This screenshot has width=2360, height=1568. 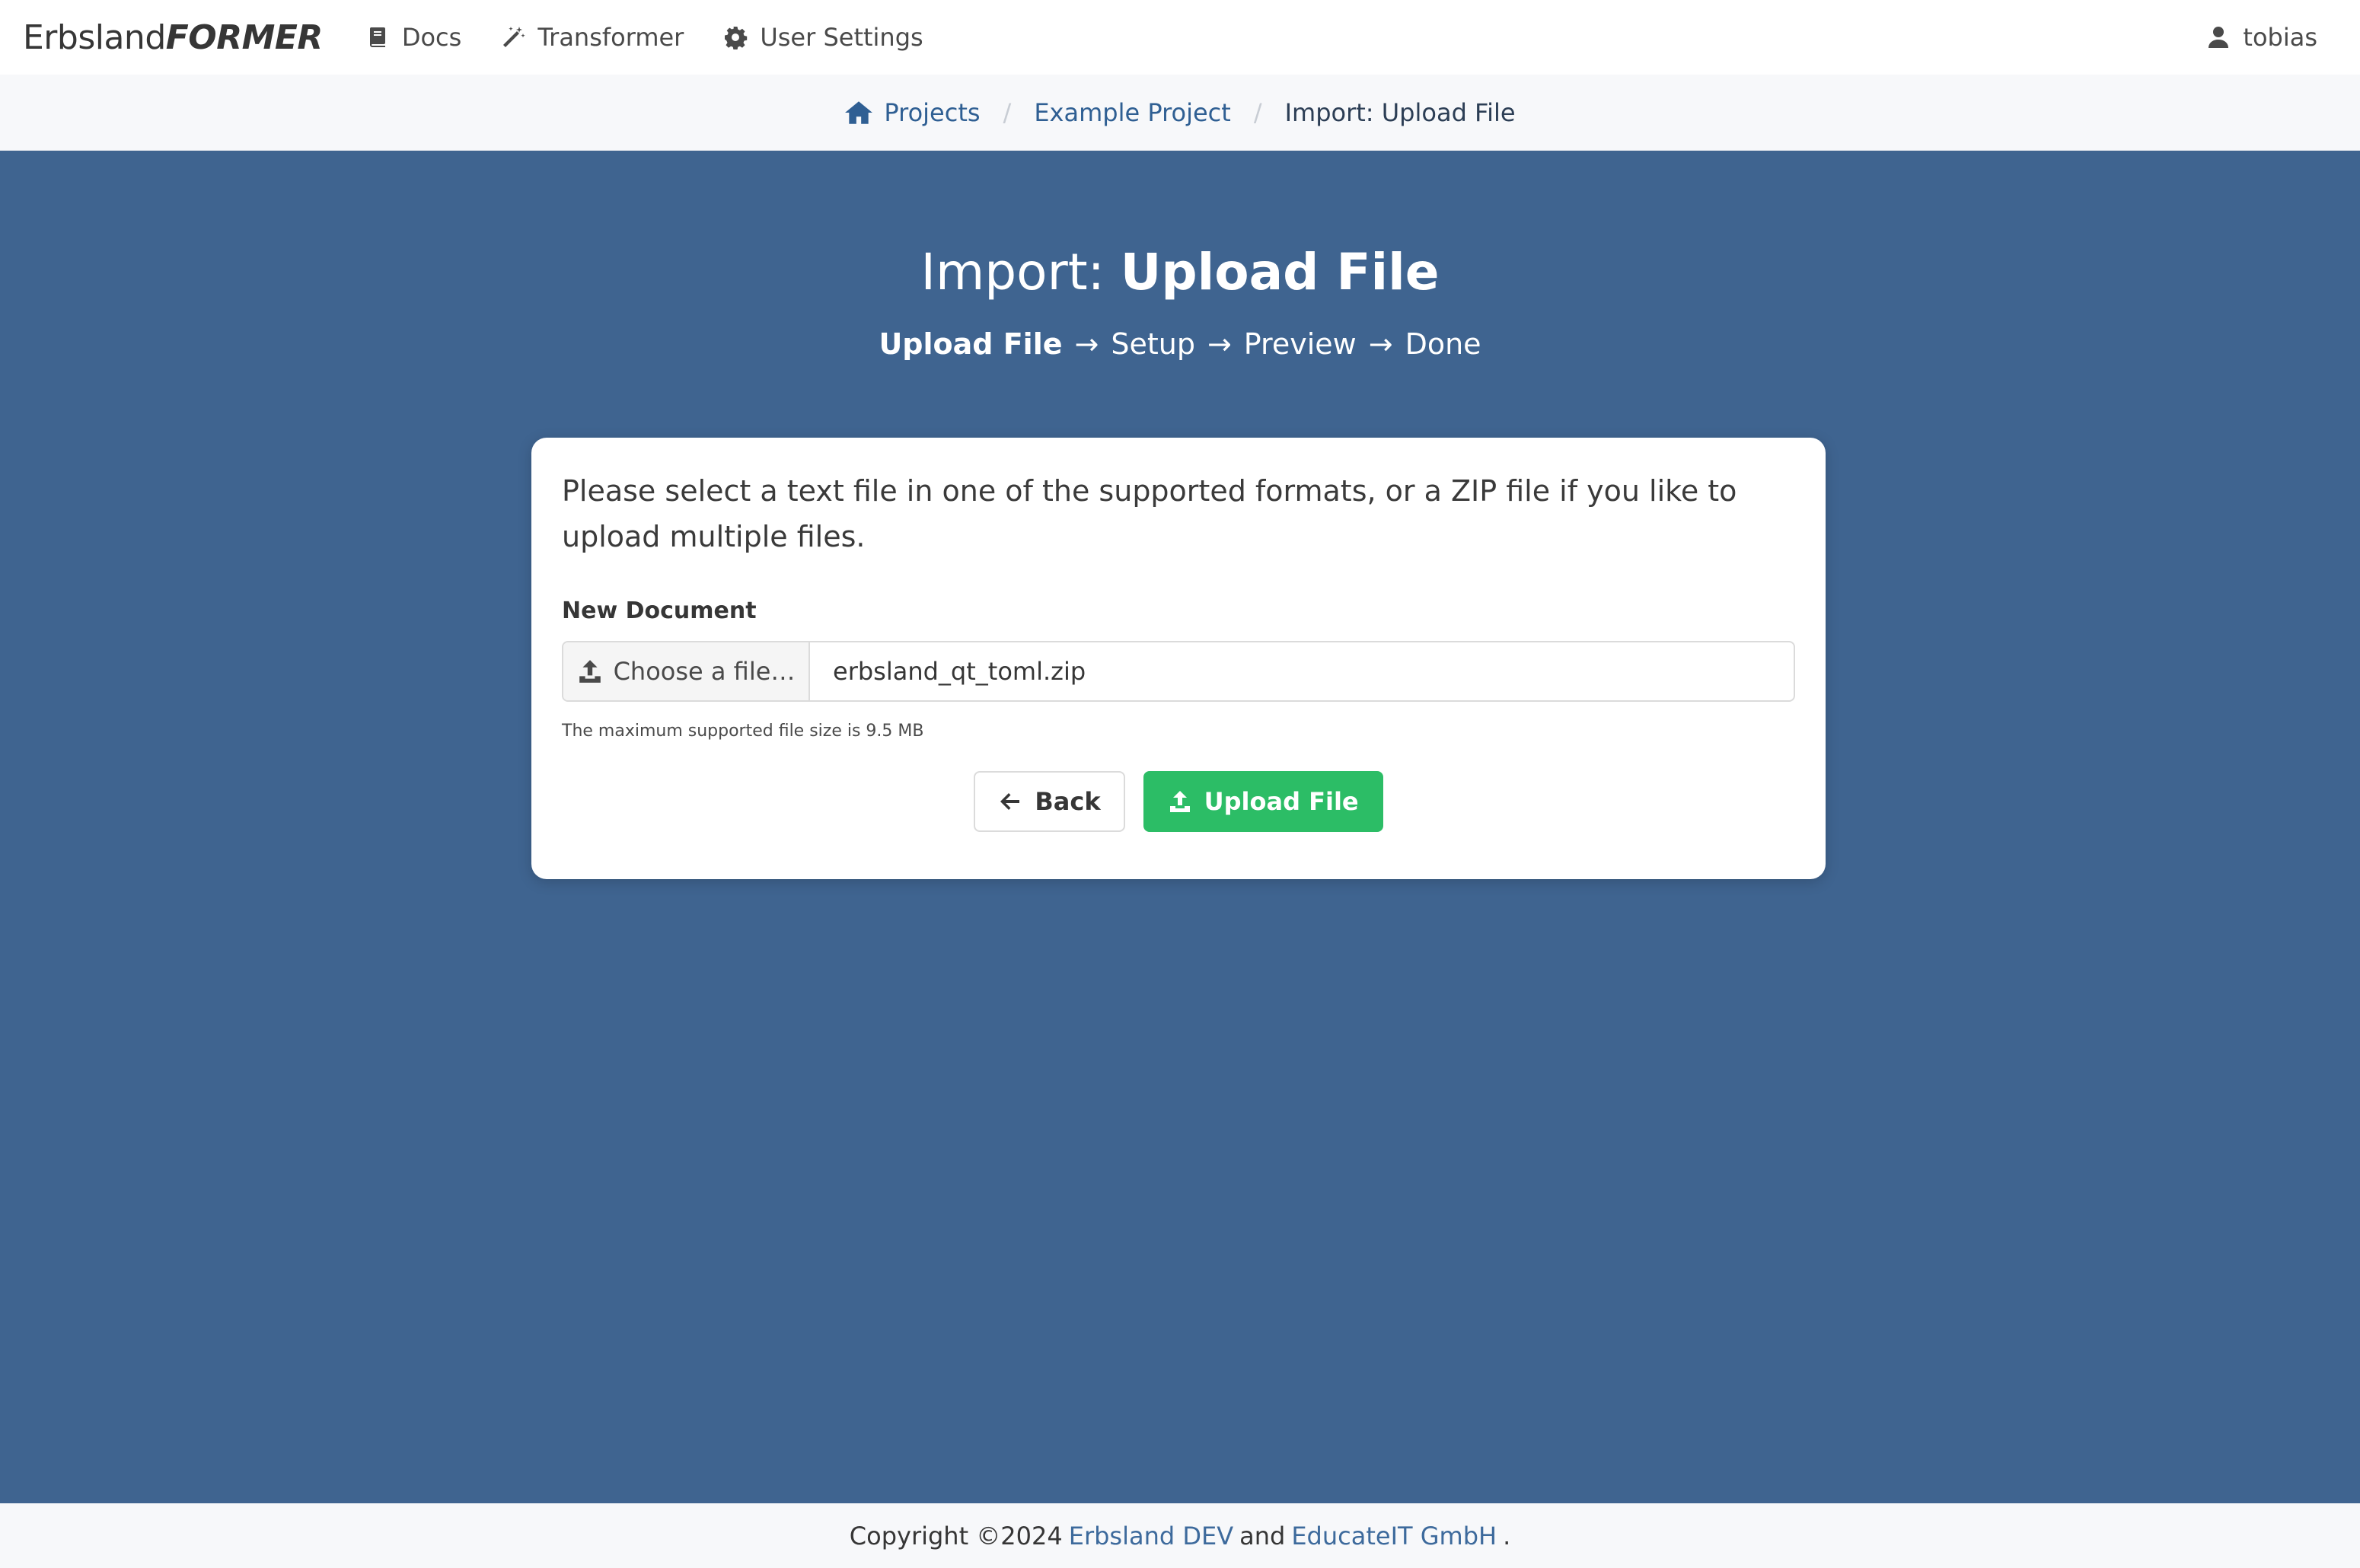 What do you see at coordinates (1300, 344) in the screenshot?
I see `step-preview: Preview` at bounding box center [1300, 344].